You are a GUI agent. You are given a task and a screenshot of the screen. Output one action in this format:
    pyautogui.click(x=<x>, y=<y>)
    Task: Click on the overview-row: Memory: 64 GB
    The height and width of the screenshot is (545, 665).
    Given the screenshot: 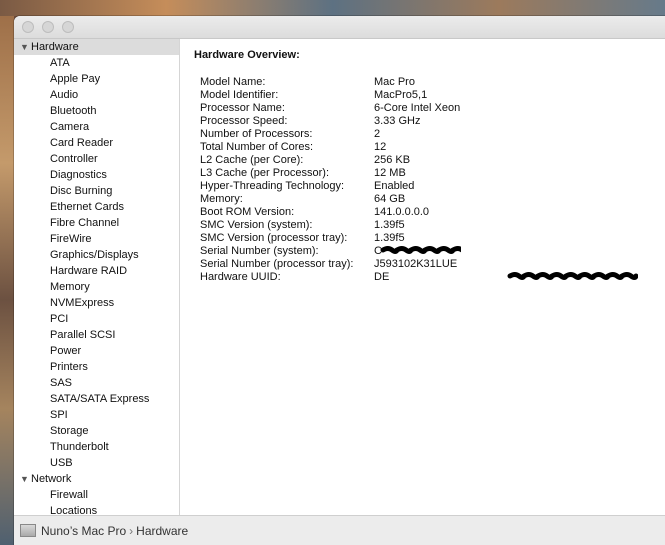 What is the action you would take?
    pyautogui.click(x=330, y=199)
    